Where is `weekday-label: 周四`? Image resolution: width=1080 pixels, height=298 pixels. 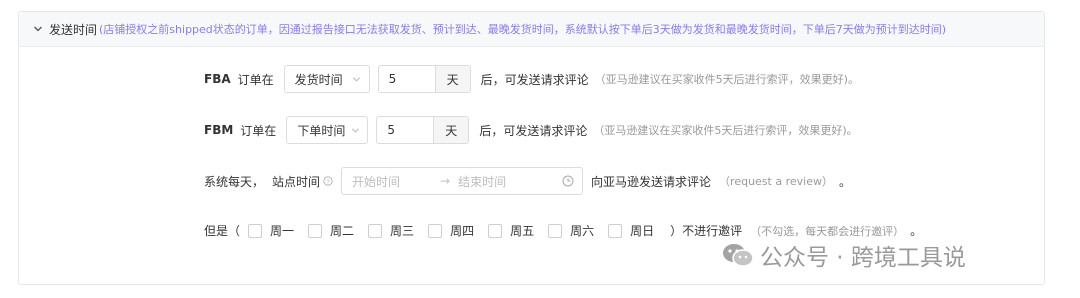
weekday-label: 周四 is located at coordinates (462, 231).